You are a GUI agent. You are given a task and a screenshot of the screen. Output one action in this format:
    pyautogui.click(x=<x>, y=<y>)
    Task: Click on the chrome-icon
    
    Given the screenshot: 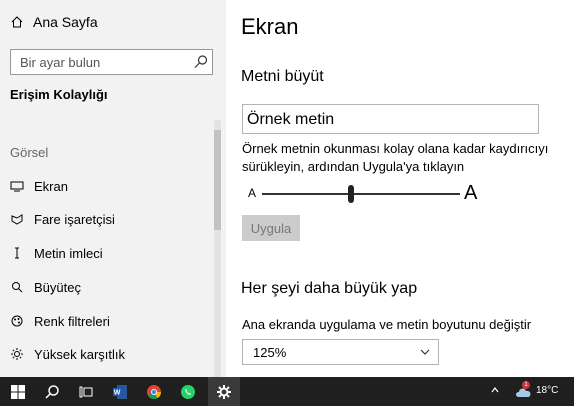 What is the action you would take?
    pyautogui.click(x=154, y=391)
    